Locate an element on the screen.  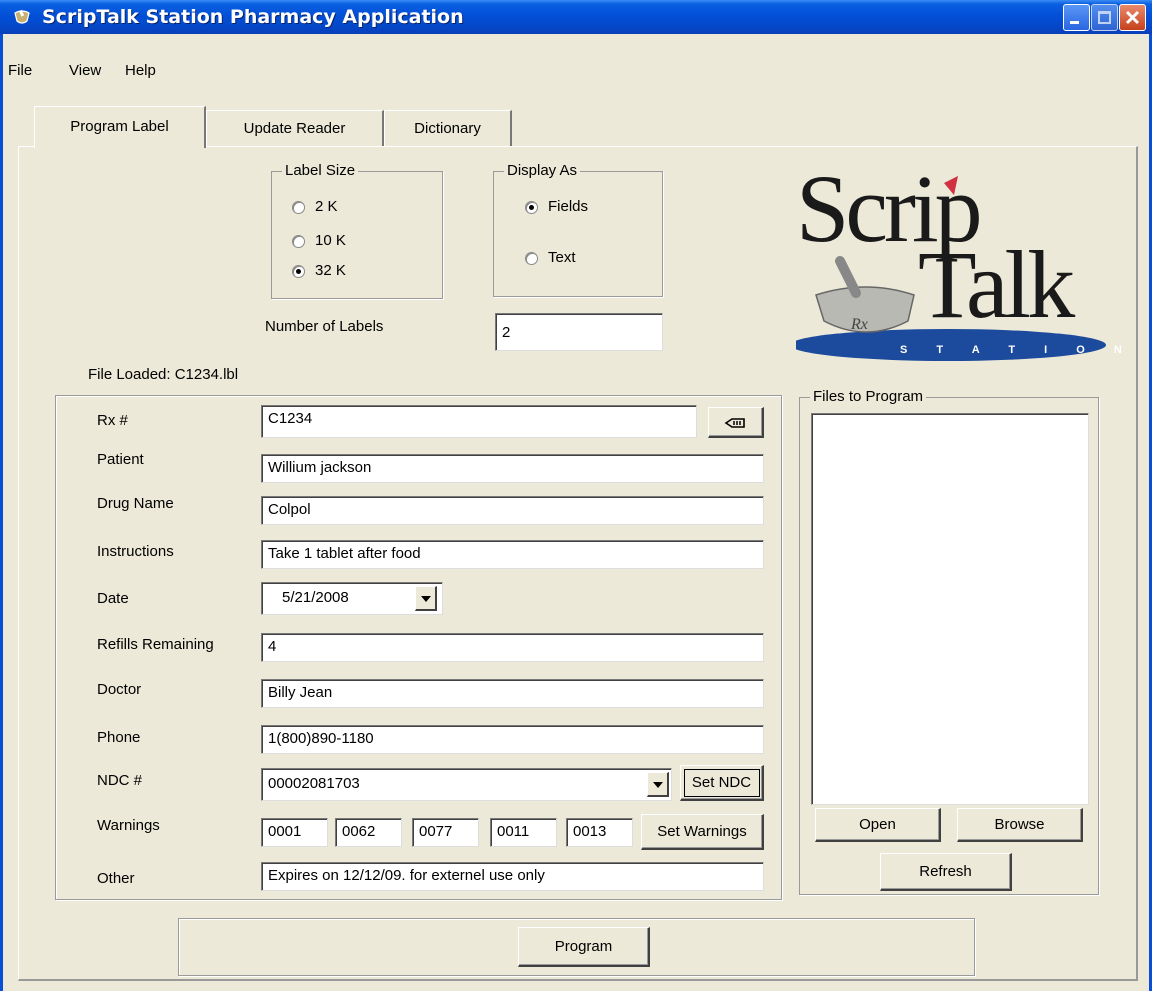
menu-file: File is located at coordinates (20, 70).